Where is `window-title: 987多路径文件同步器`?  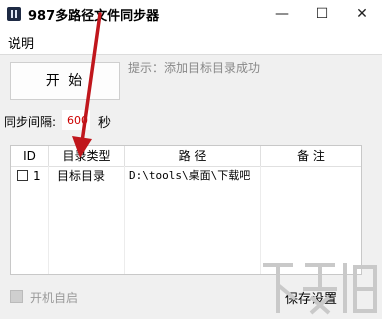 window-title: 987多路径文件同步器 is located at coordinates (94, 16).